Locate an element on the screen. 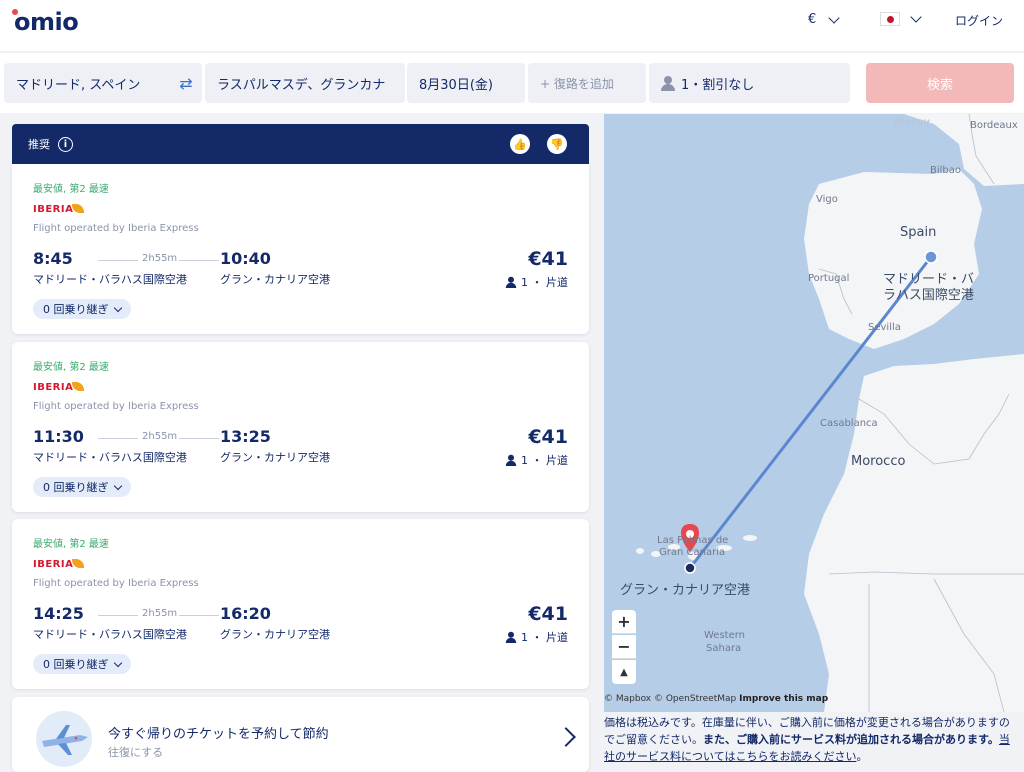  departure-time: 8:45 is located at coordinates (53, 258).